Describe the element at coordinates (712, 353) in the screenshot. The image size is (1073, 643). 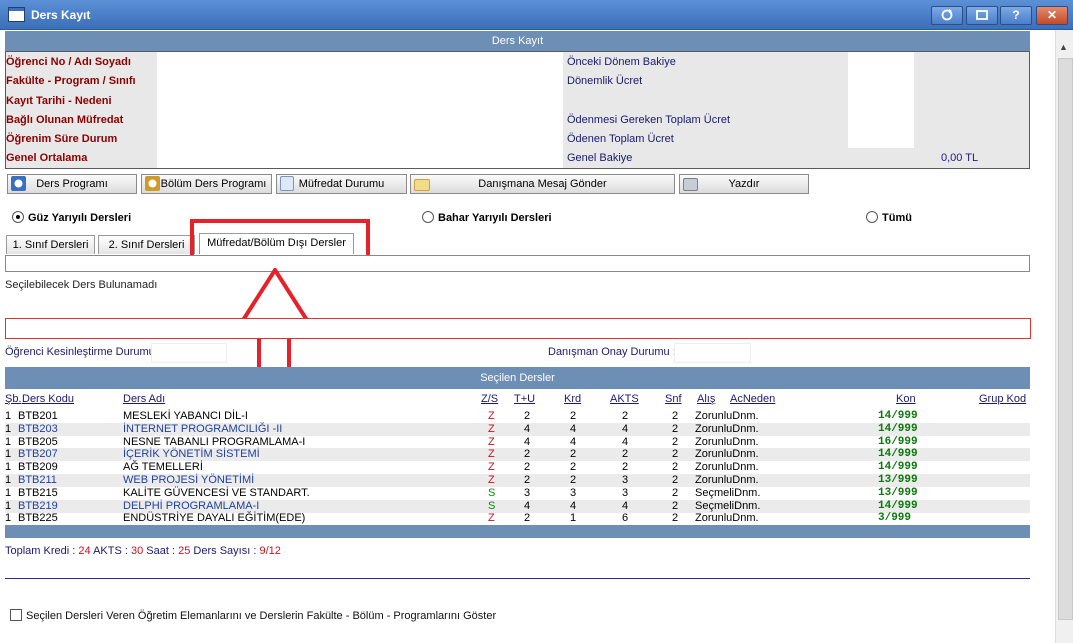
I see `advisor-approval-value` at that location.